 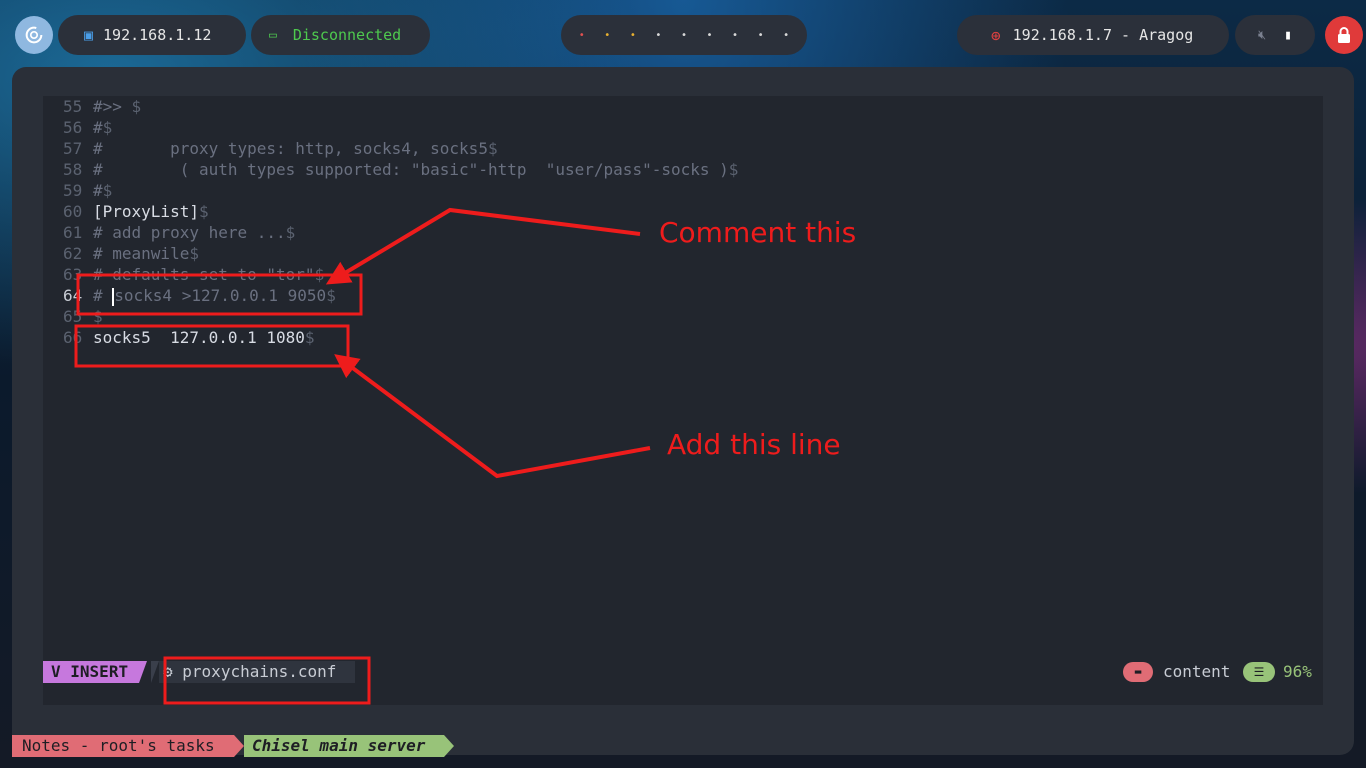 I want to click on line-number: 62, so click(x=73, y=253).